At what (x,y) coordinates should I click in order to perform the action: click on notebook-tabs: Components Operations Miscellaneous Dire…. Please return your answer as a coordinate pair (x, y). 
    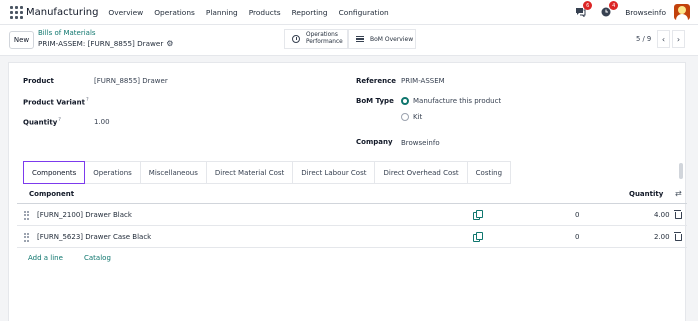
    Looking at the image, I should click on (267, 172).